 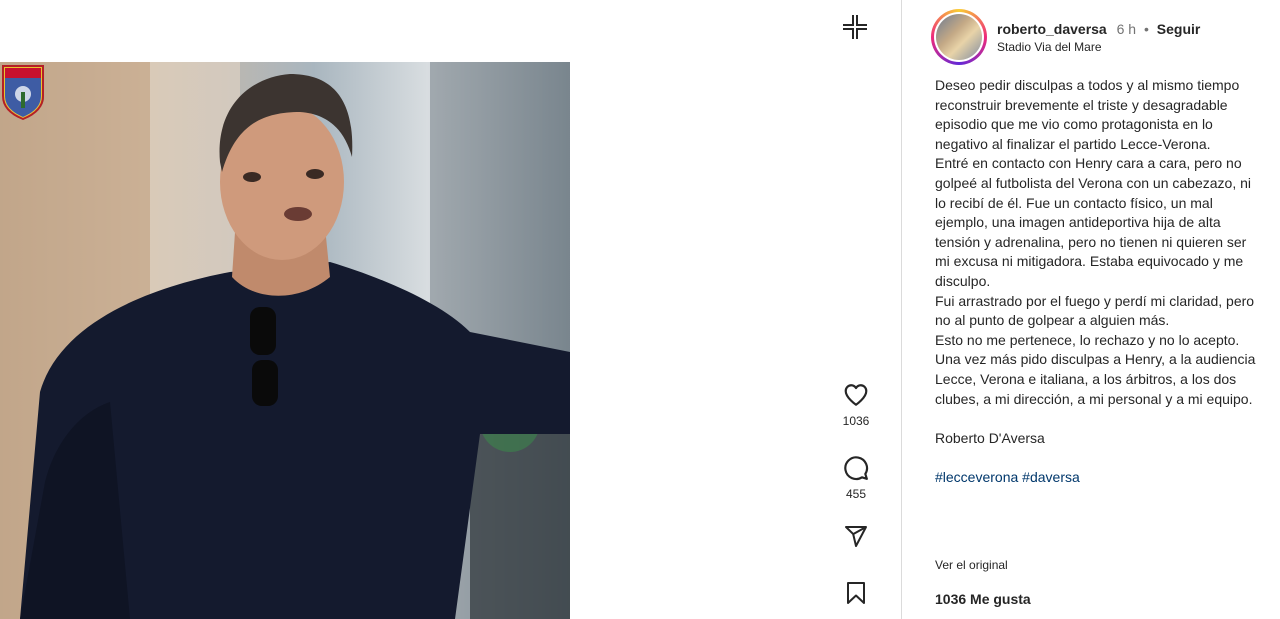 I want to click on lecce-crest-logo, so click(x=23, y=92).